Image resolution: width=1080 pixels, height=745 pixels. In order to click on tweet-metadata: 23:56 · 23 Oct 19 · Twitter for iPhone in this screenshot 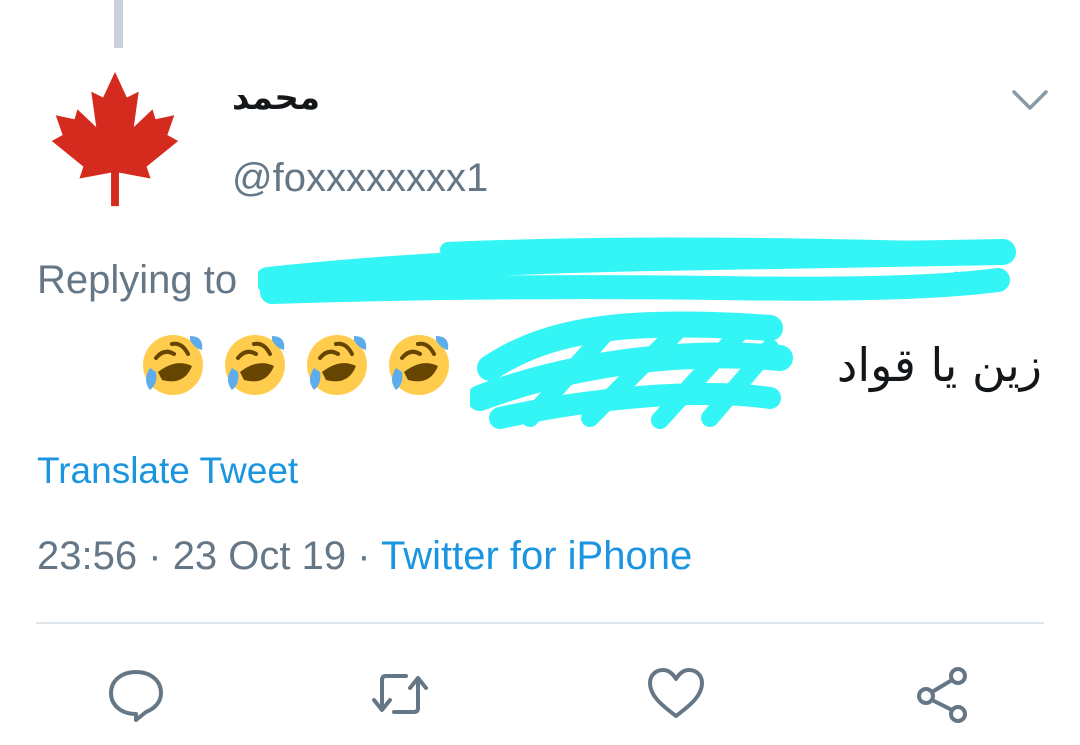, I will do `click(364, 556)`.